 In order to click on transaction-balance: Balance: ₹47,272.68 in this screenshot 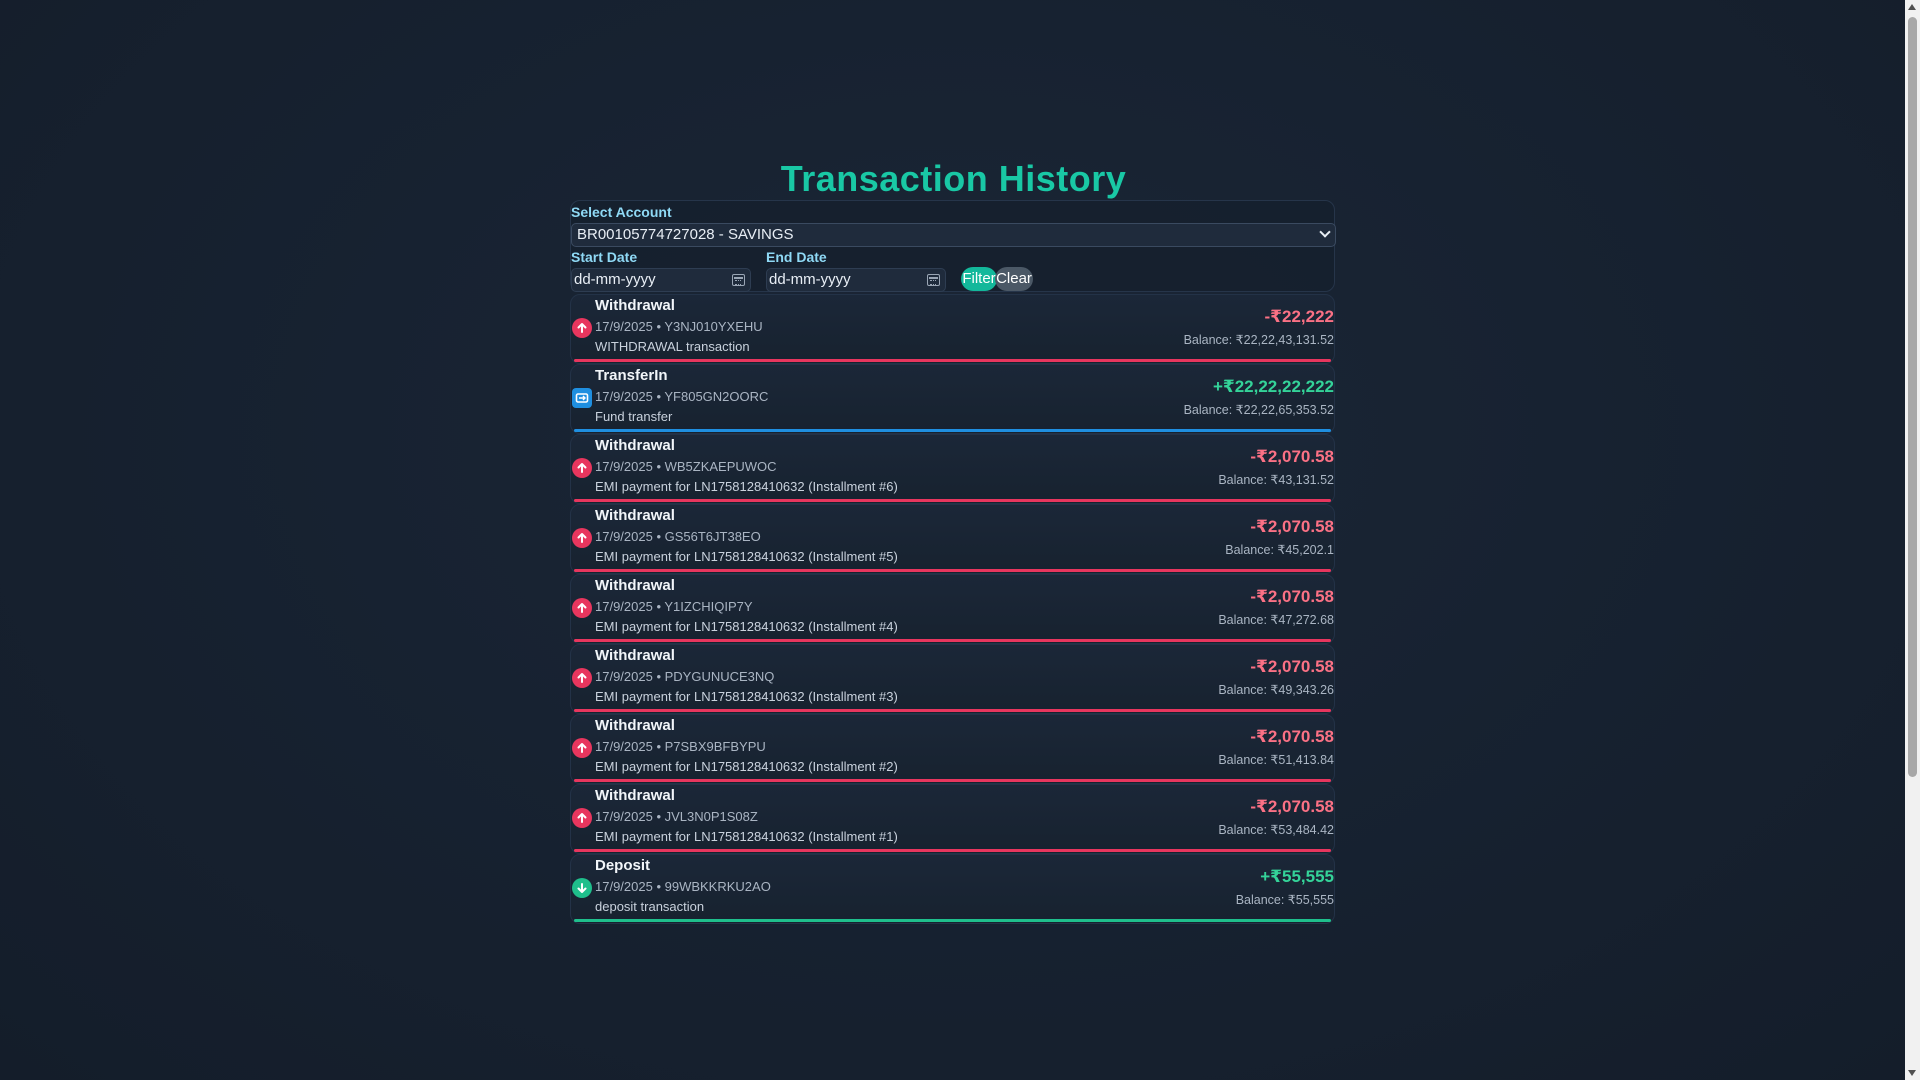, I will do `click(1276, 620)`.